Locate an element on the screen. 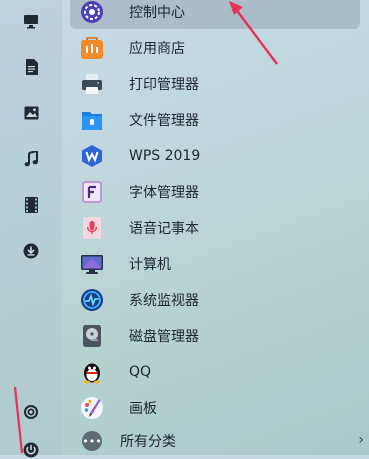 This screenshot has height=459, width=369. app-item-computer: 计算机 is located at coordinates (215, 264).